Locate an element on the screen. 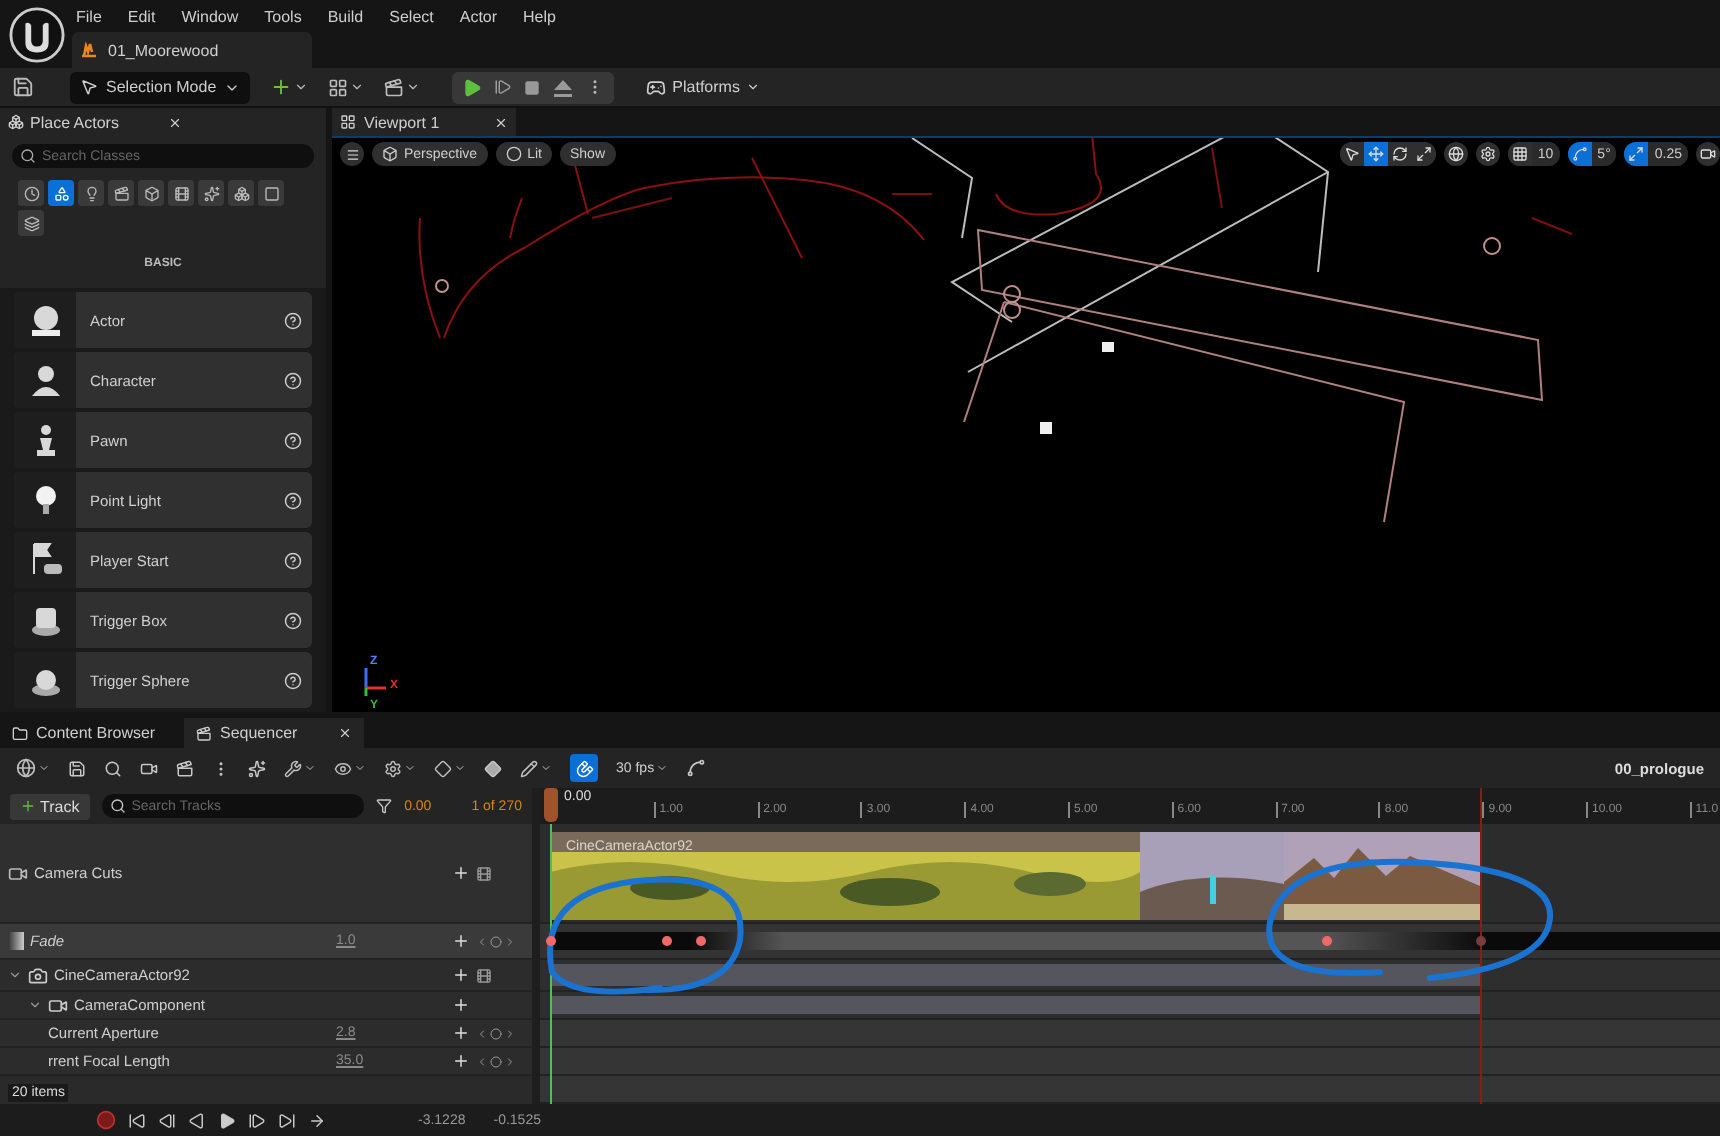  menu-item: Tools is located at coordinates (292, 16).